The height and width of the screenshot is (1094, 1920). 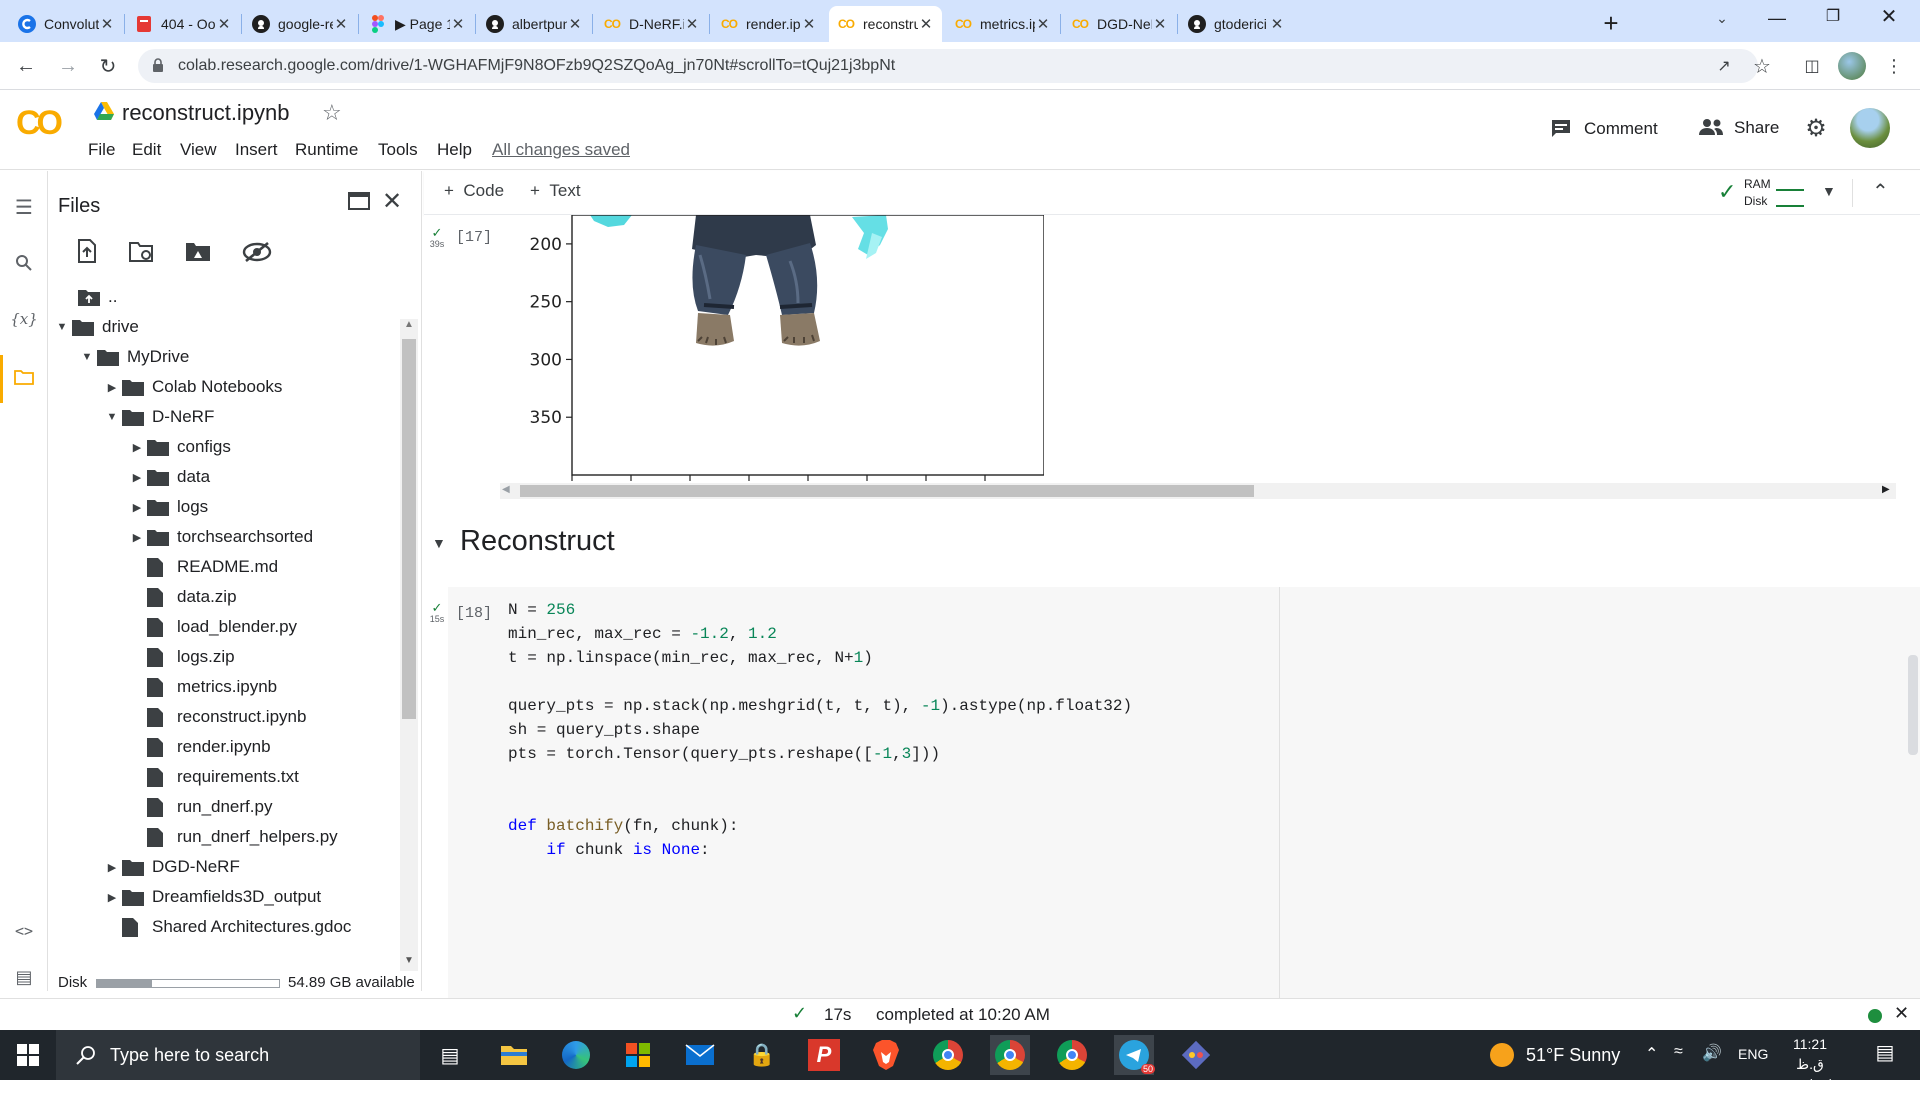 What do you see at coordinates (1611, 23) in the screenshot?
I see `new-tab-button: +` at bounding box center [1611, 23].